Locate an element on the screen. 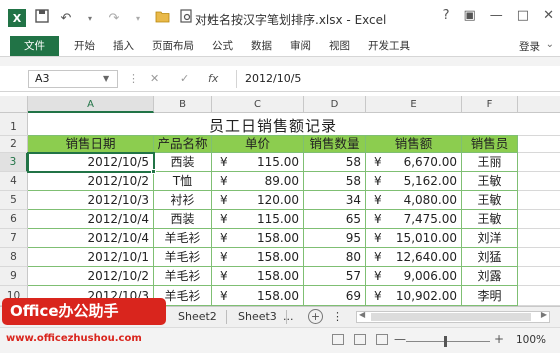 The image size is (560, 353). normal-view-icon is located at coordinates (338, 339).